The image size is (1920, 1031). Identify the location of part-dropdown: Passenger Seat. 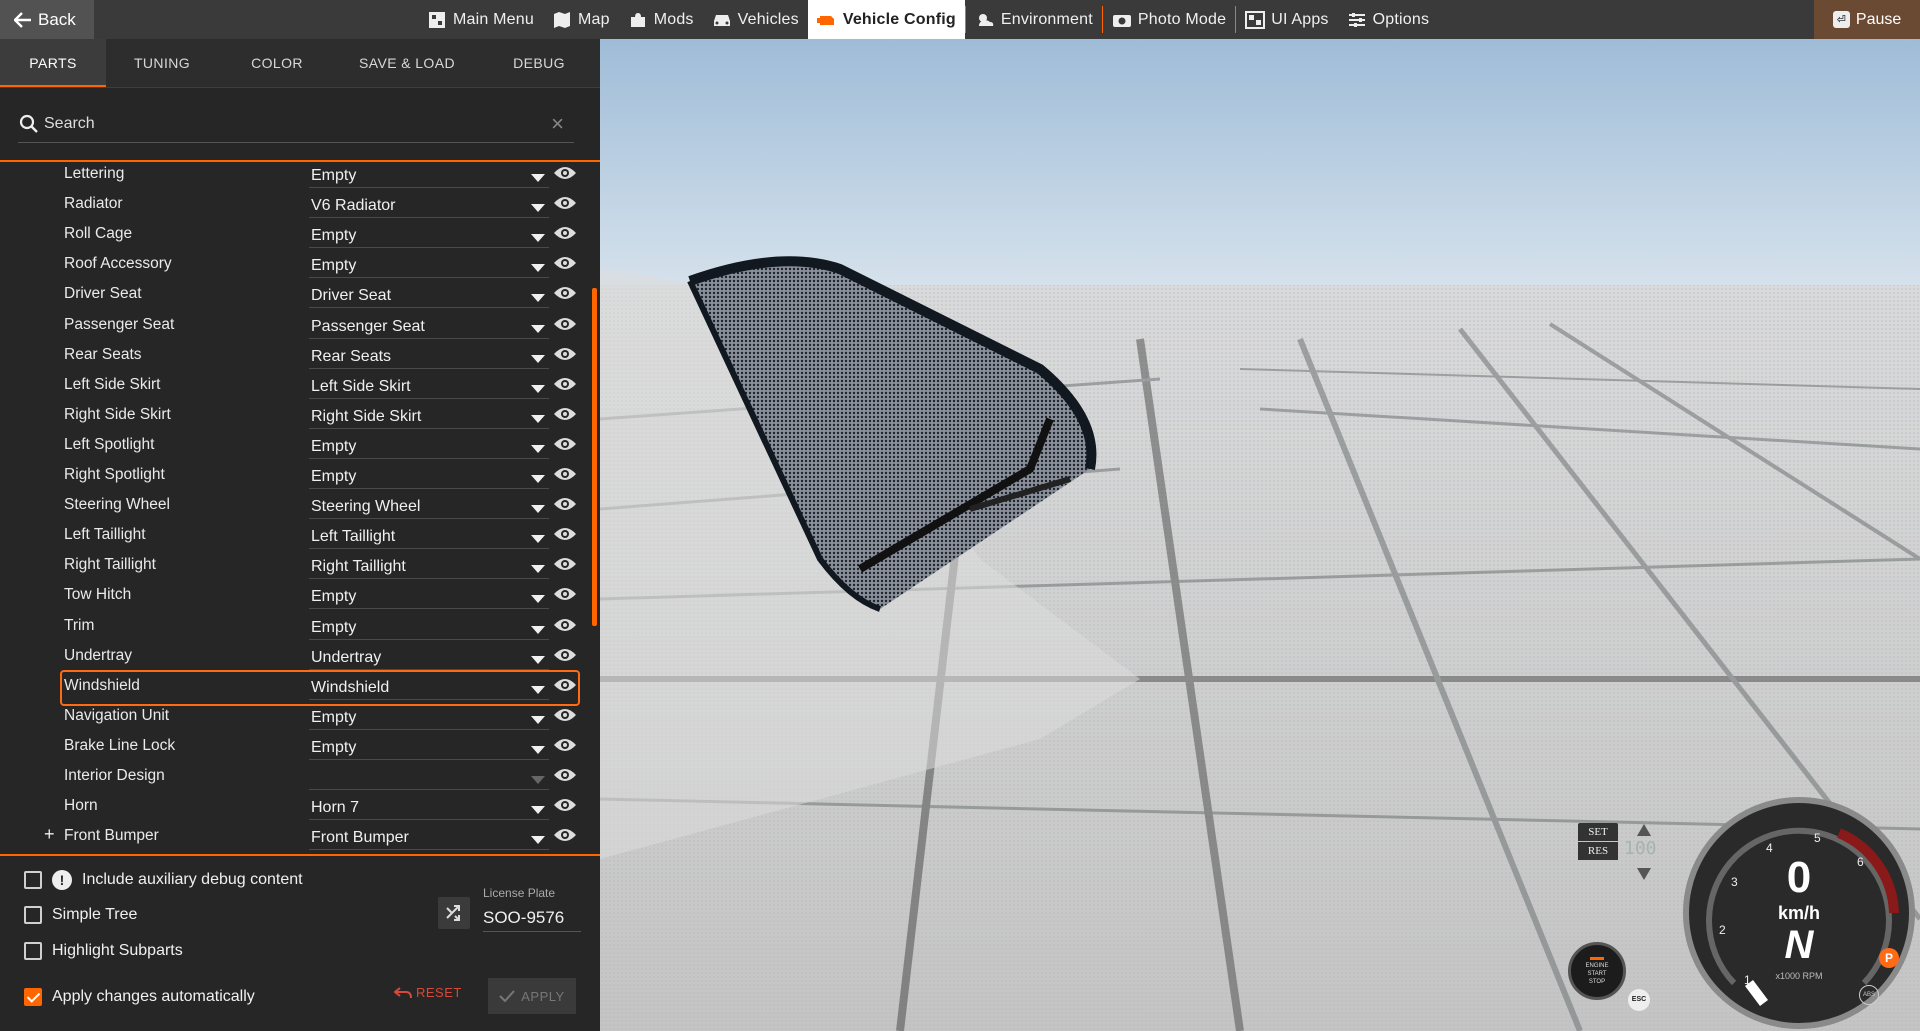
(429, 326).